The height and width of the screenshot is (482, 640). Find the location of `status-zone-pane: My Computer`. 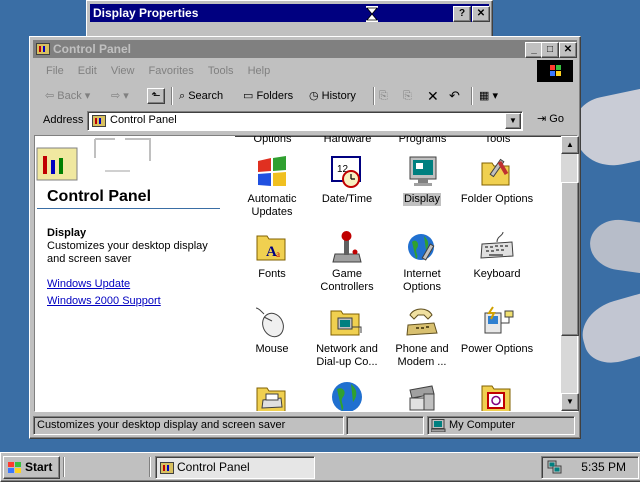

status-zone-pane: My Computer is located at coordinates (501, 425).